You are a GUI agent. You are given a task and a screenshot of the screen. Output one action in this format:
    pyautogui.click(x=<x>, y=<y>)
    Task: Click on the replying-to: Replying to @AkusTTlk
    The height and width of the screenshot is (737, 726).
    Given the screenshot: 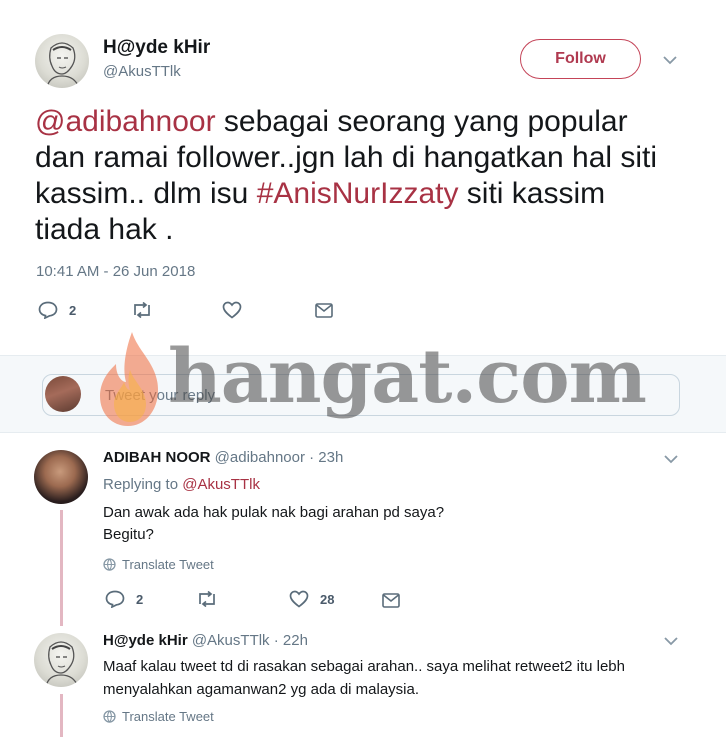 What is the action you would take?
    pyautogui.click(x=181, y=484)
    